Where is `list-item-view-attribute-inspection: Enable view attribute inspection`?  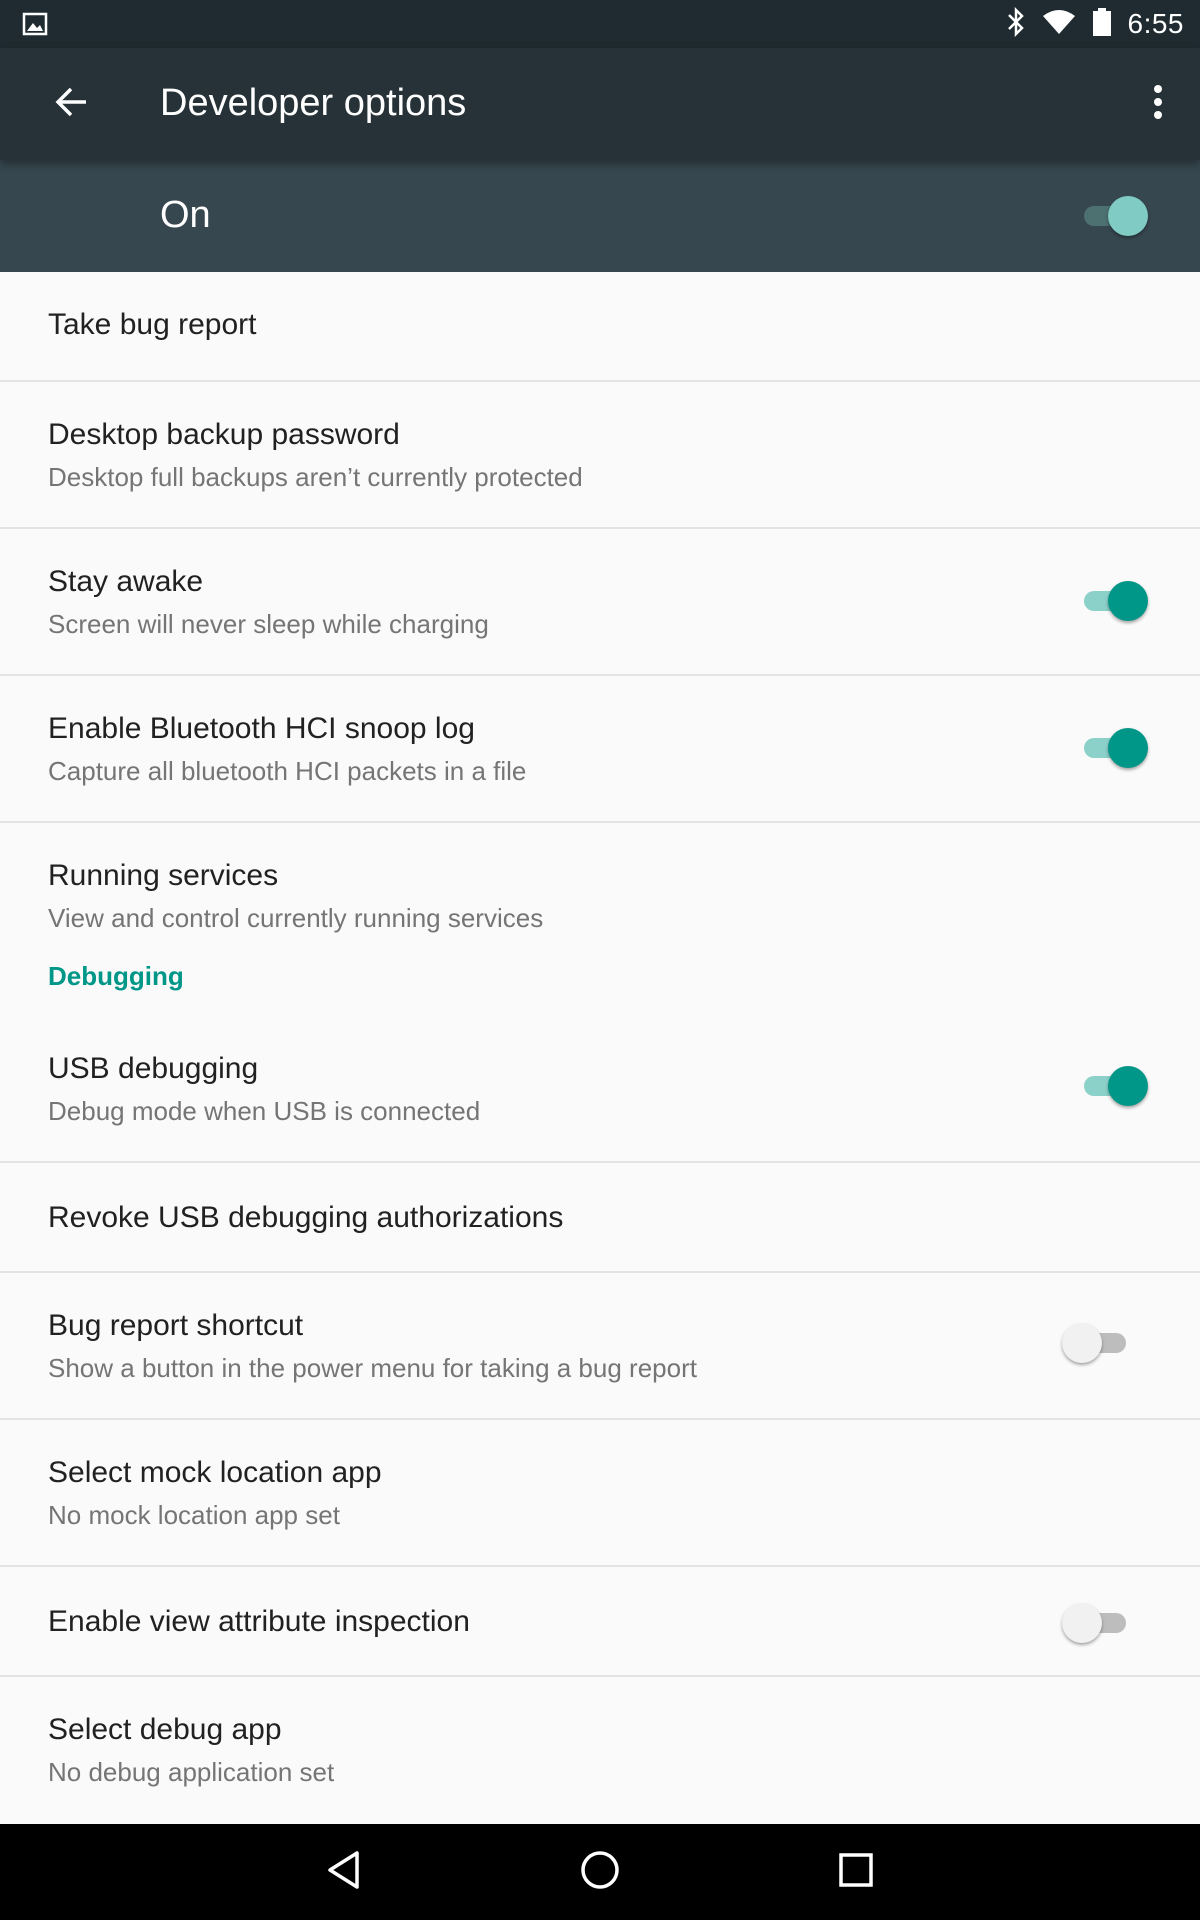 list-item-view-attribute-inspection: Enable view attribute inspection is located at coordinates (600, 1622).